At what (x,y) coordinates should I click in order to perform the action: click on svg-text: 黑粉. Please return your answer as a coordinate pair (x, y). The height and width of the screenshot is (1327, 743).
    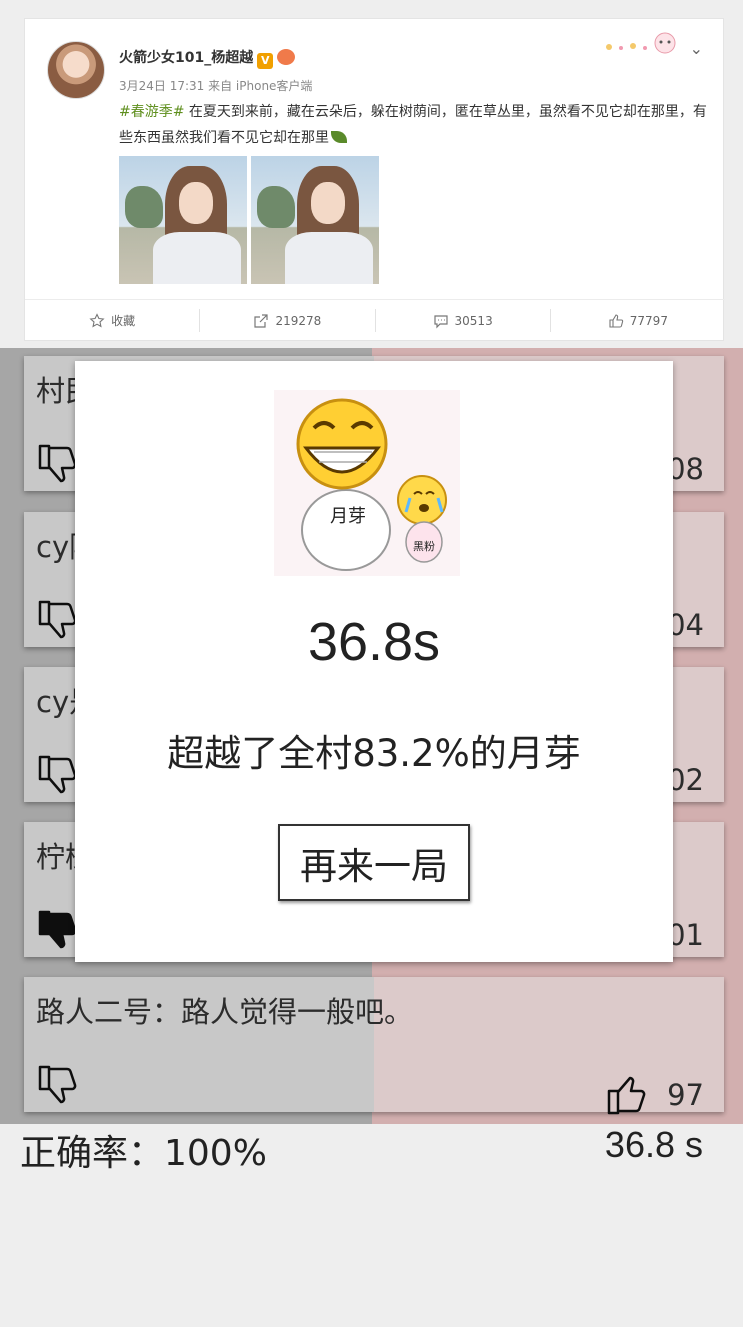
    Looking at the image, I should click on (424, 546).